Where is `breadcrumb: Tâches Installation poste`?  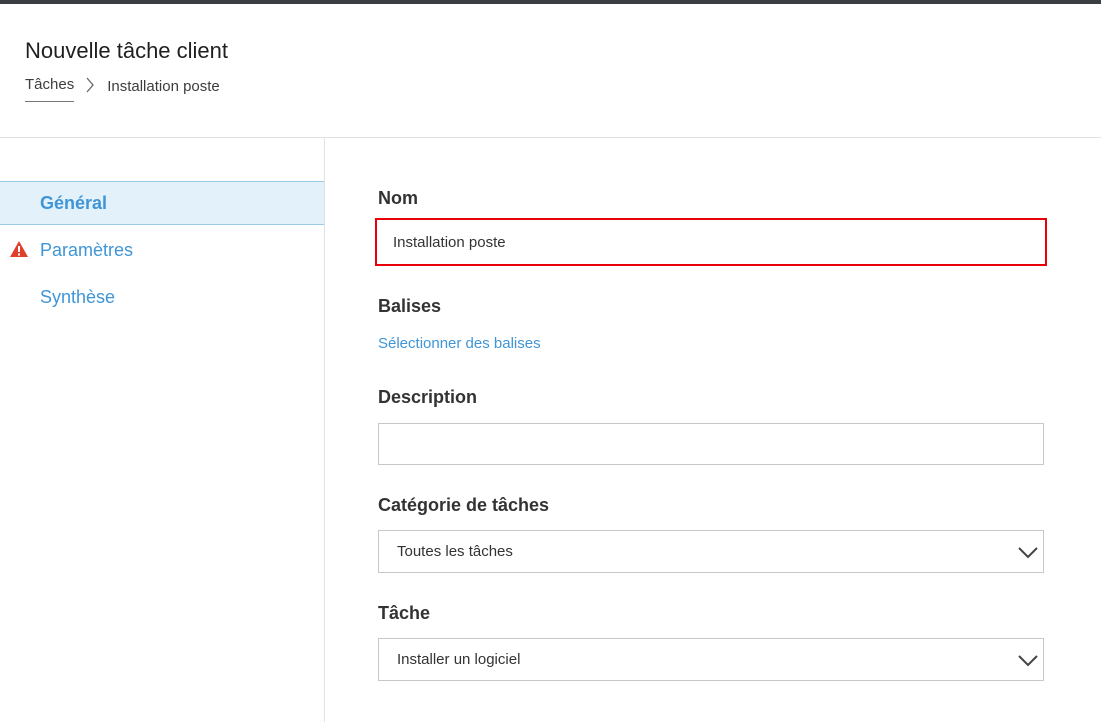 breadcrumb: Tâches Installation poste is located at coordinates (122, 90).